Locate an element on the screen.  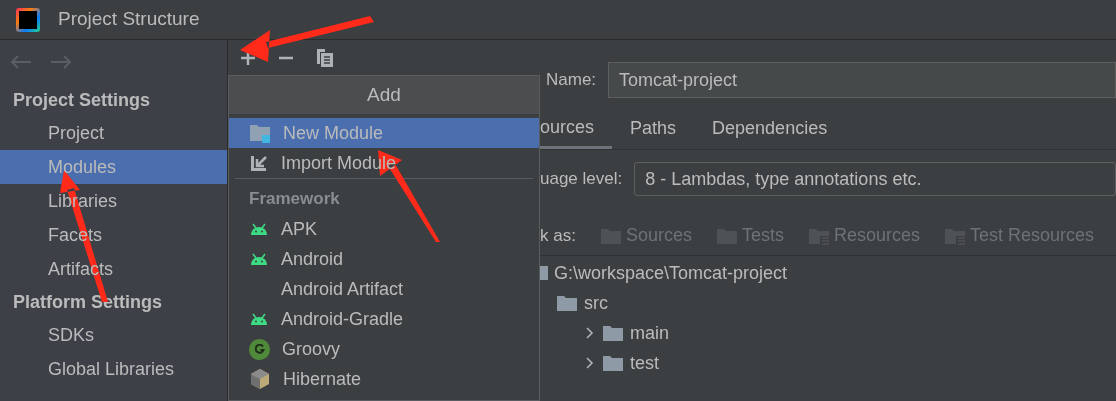
tab: Dependencies is located at coordinates (770, 128).